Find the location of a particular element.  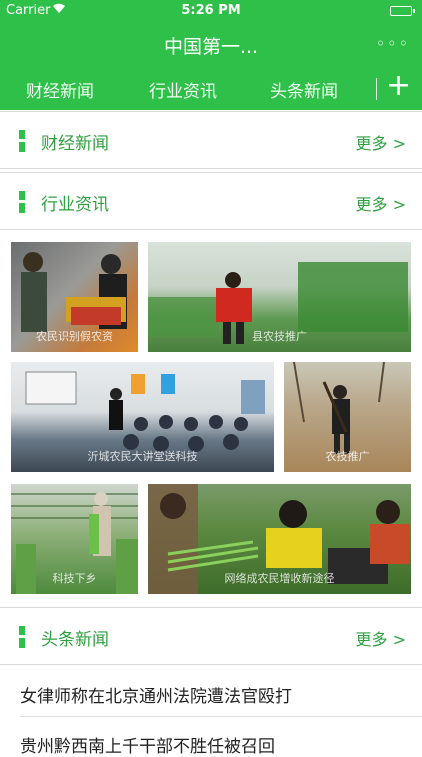

more-dots-icon: ◦◦◦ is located at coordinates (393, 43).